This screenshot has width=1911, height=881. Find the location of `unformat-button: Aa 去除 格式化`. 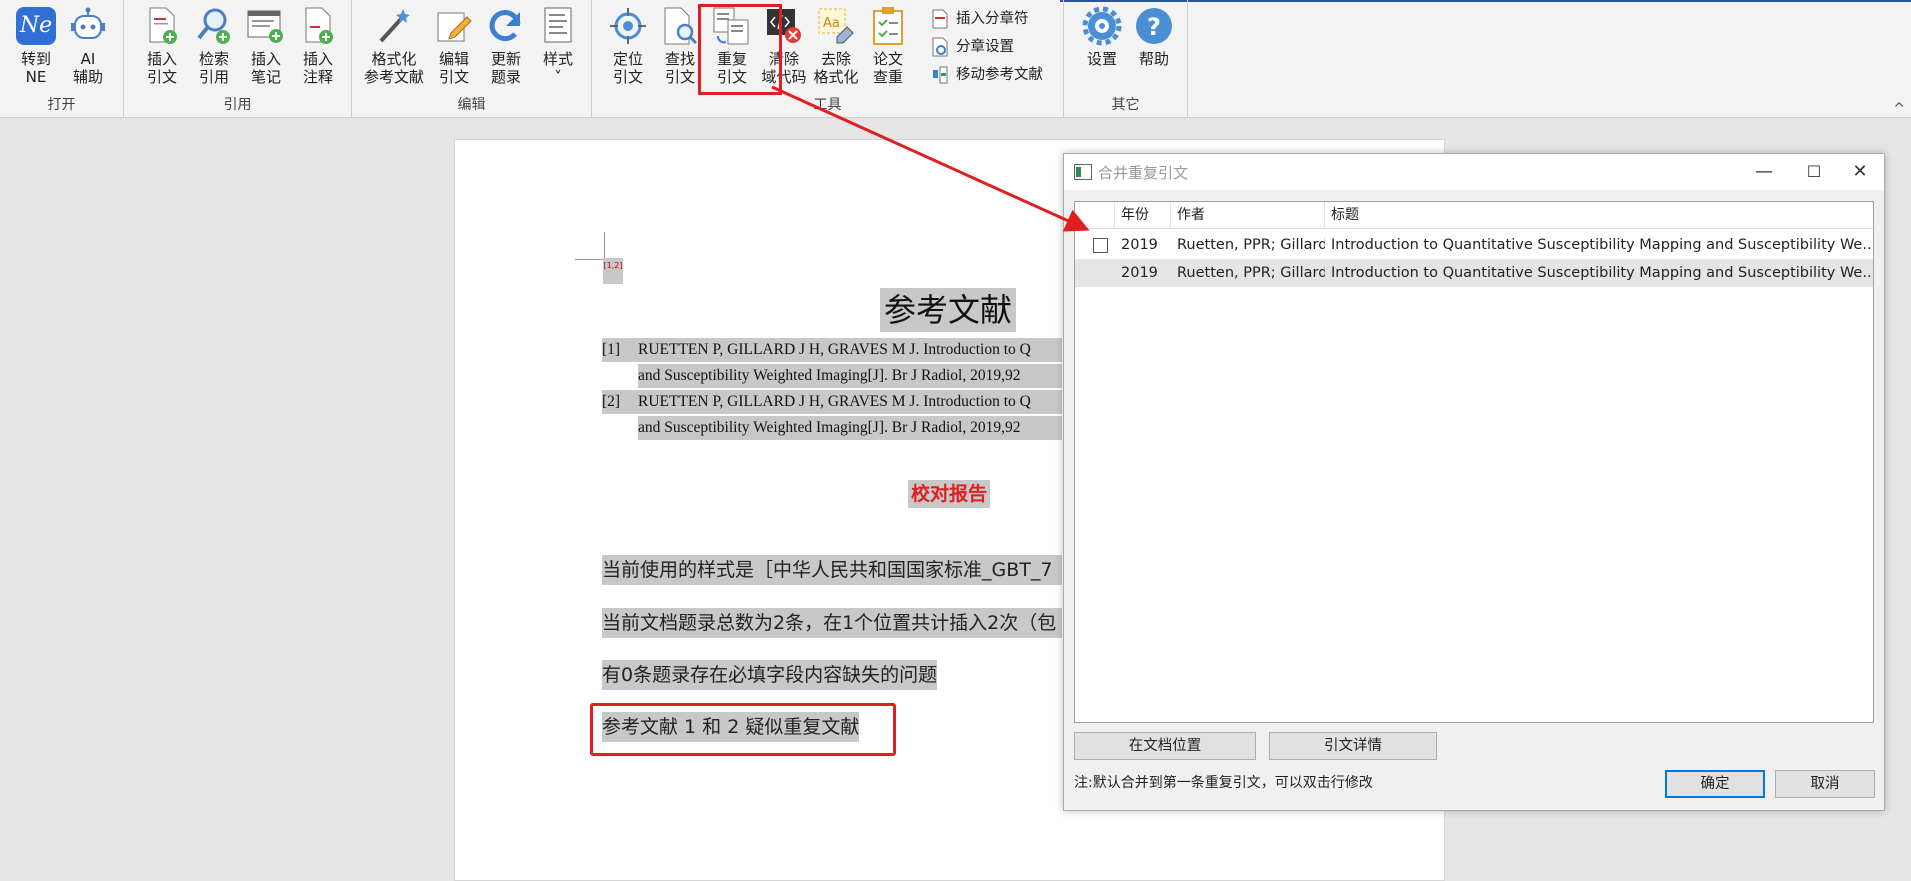

unformat-button: Aa 去除 格式化 is located at coordinates (836, 49).